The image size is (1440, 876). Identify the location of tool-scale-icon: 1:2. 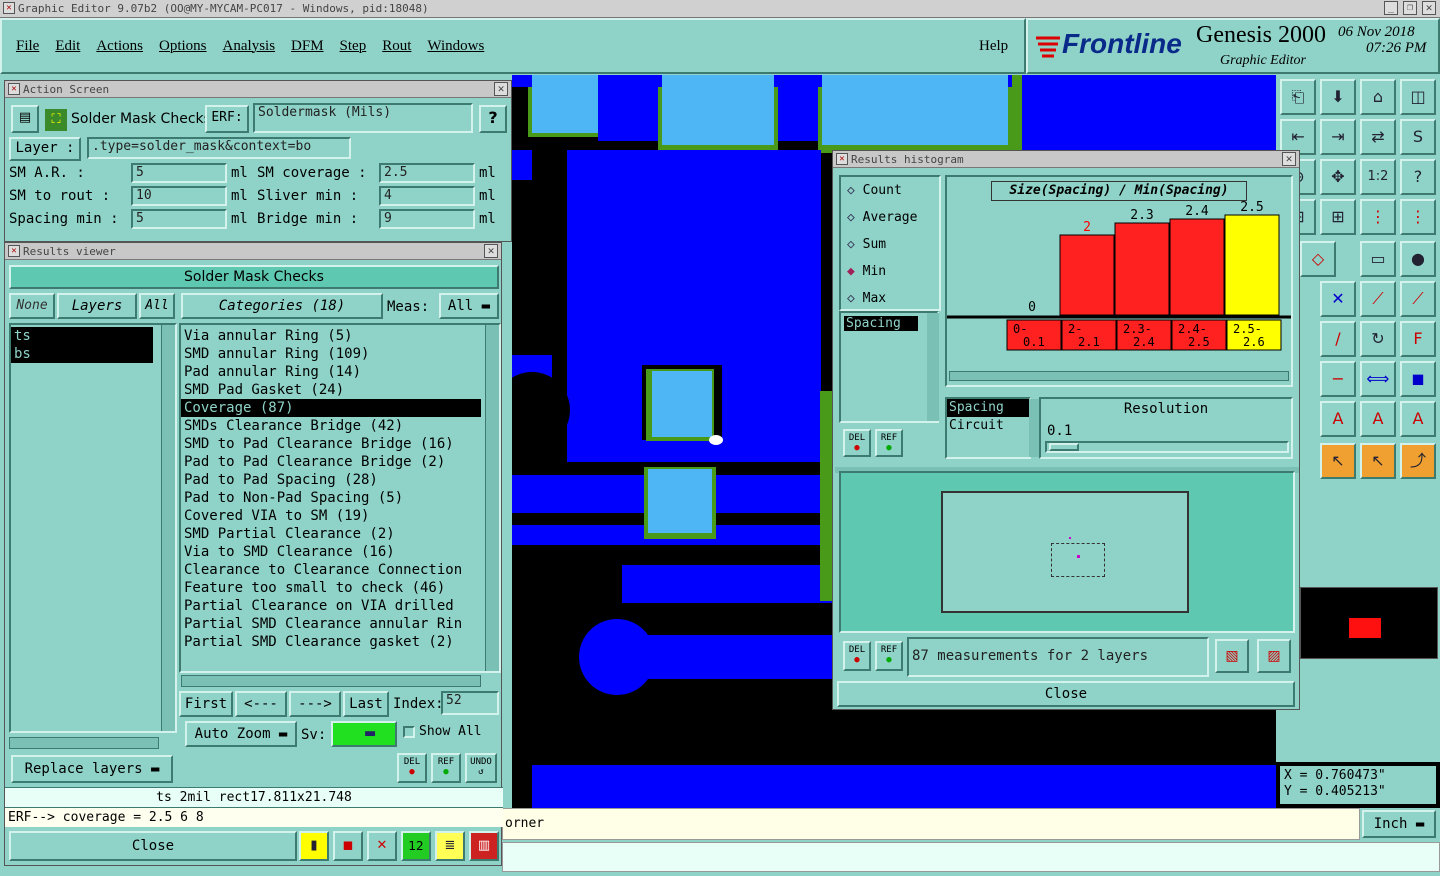
(1378, 177).